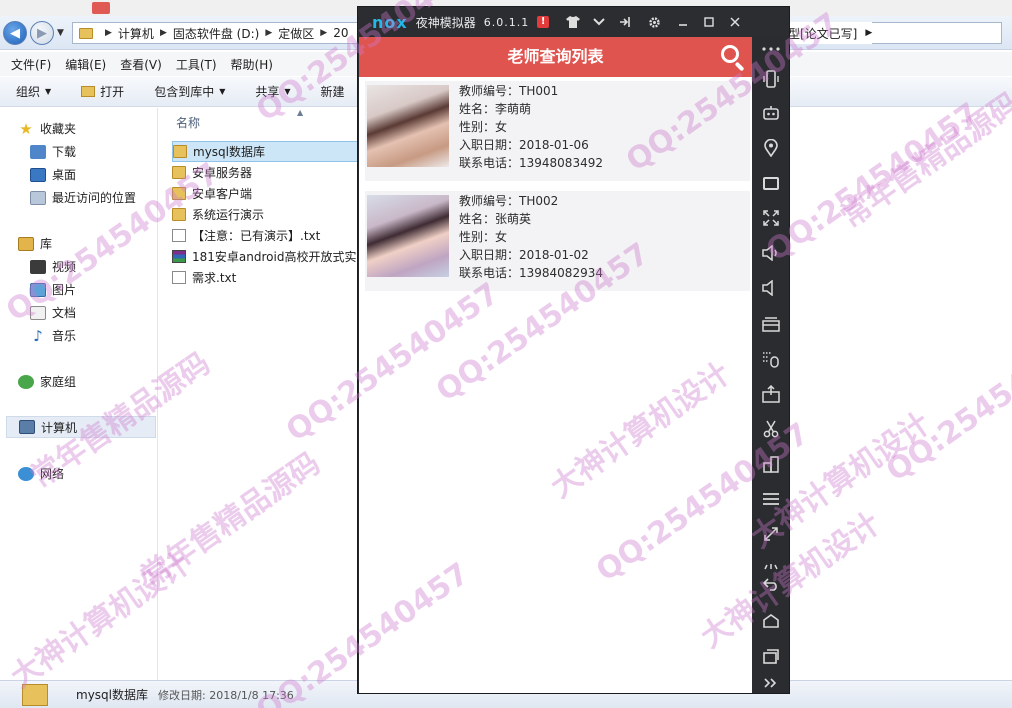  I want to click on file-row: 需求.txt, so click(267, 277).